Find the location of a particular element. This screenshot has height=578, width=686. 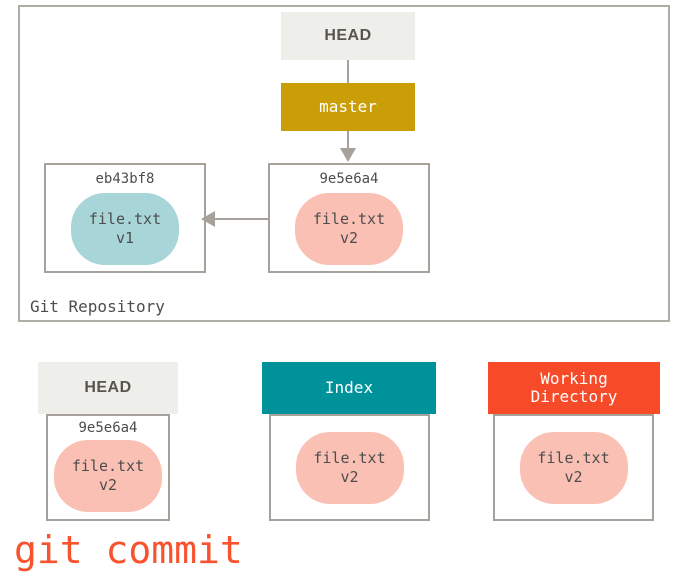

repository-master-branch: master is located at coordinates (348, 107).